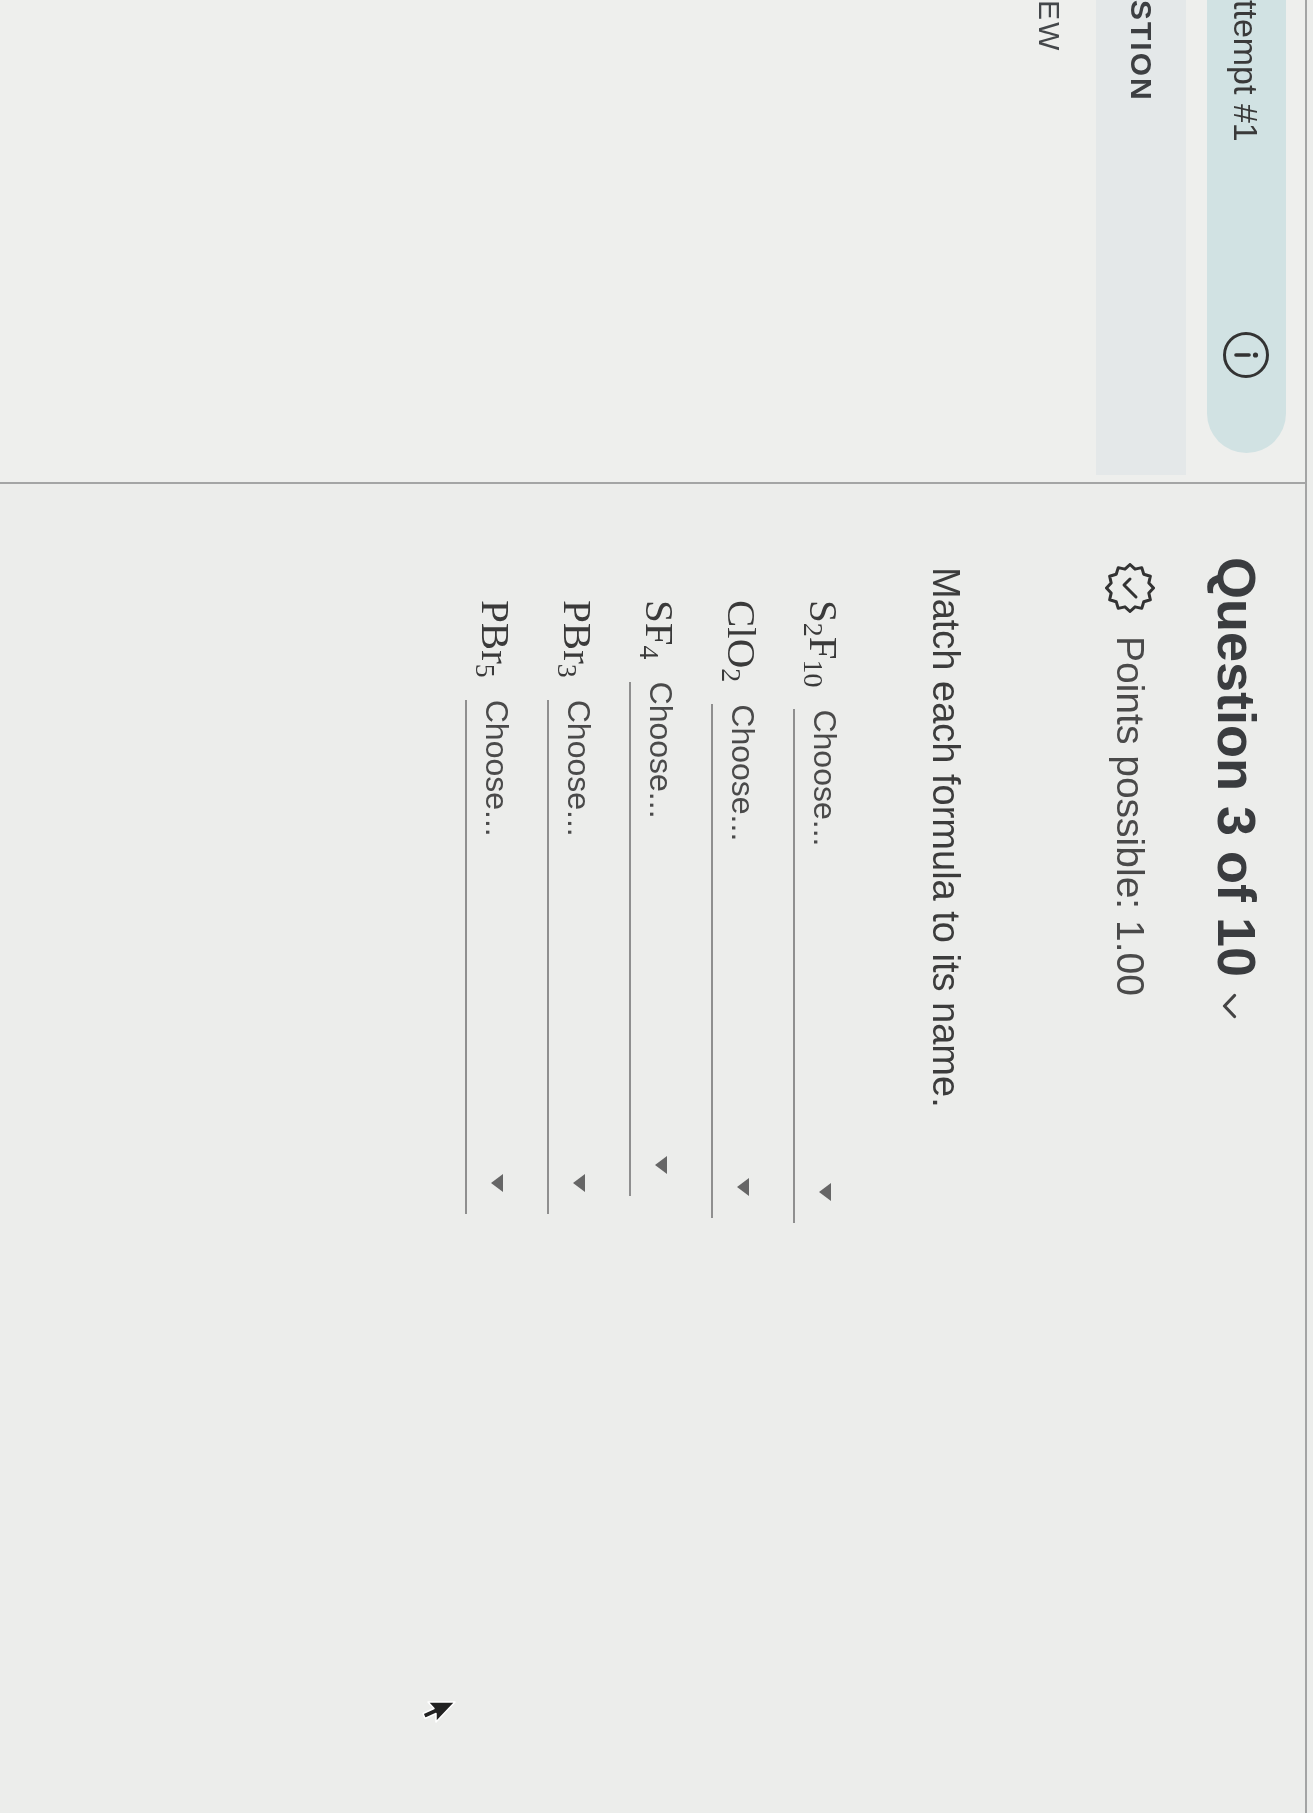 The height and width of the screenshot is (1813, 1313). What do you see at coordinates (1130, 816) in the screenshot?
I see `points-label: Points possible: 1.00` at bounding box center [1130, 816].